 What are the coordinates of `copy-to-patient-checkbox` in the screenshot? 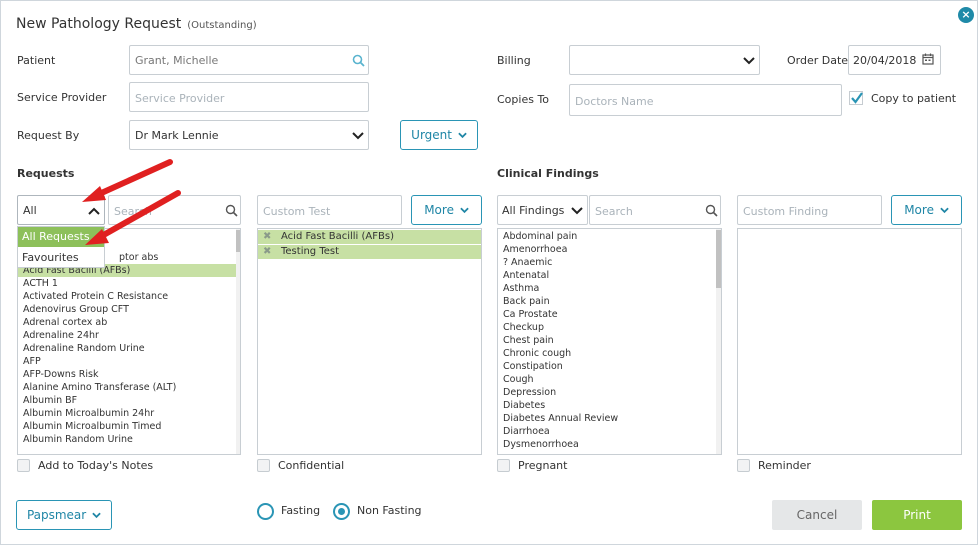 It's located at (856, 98).